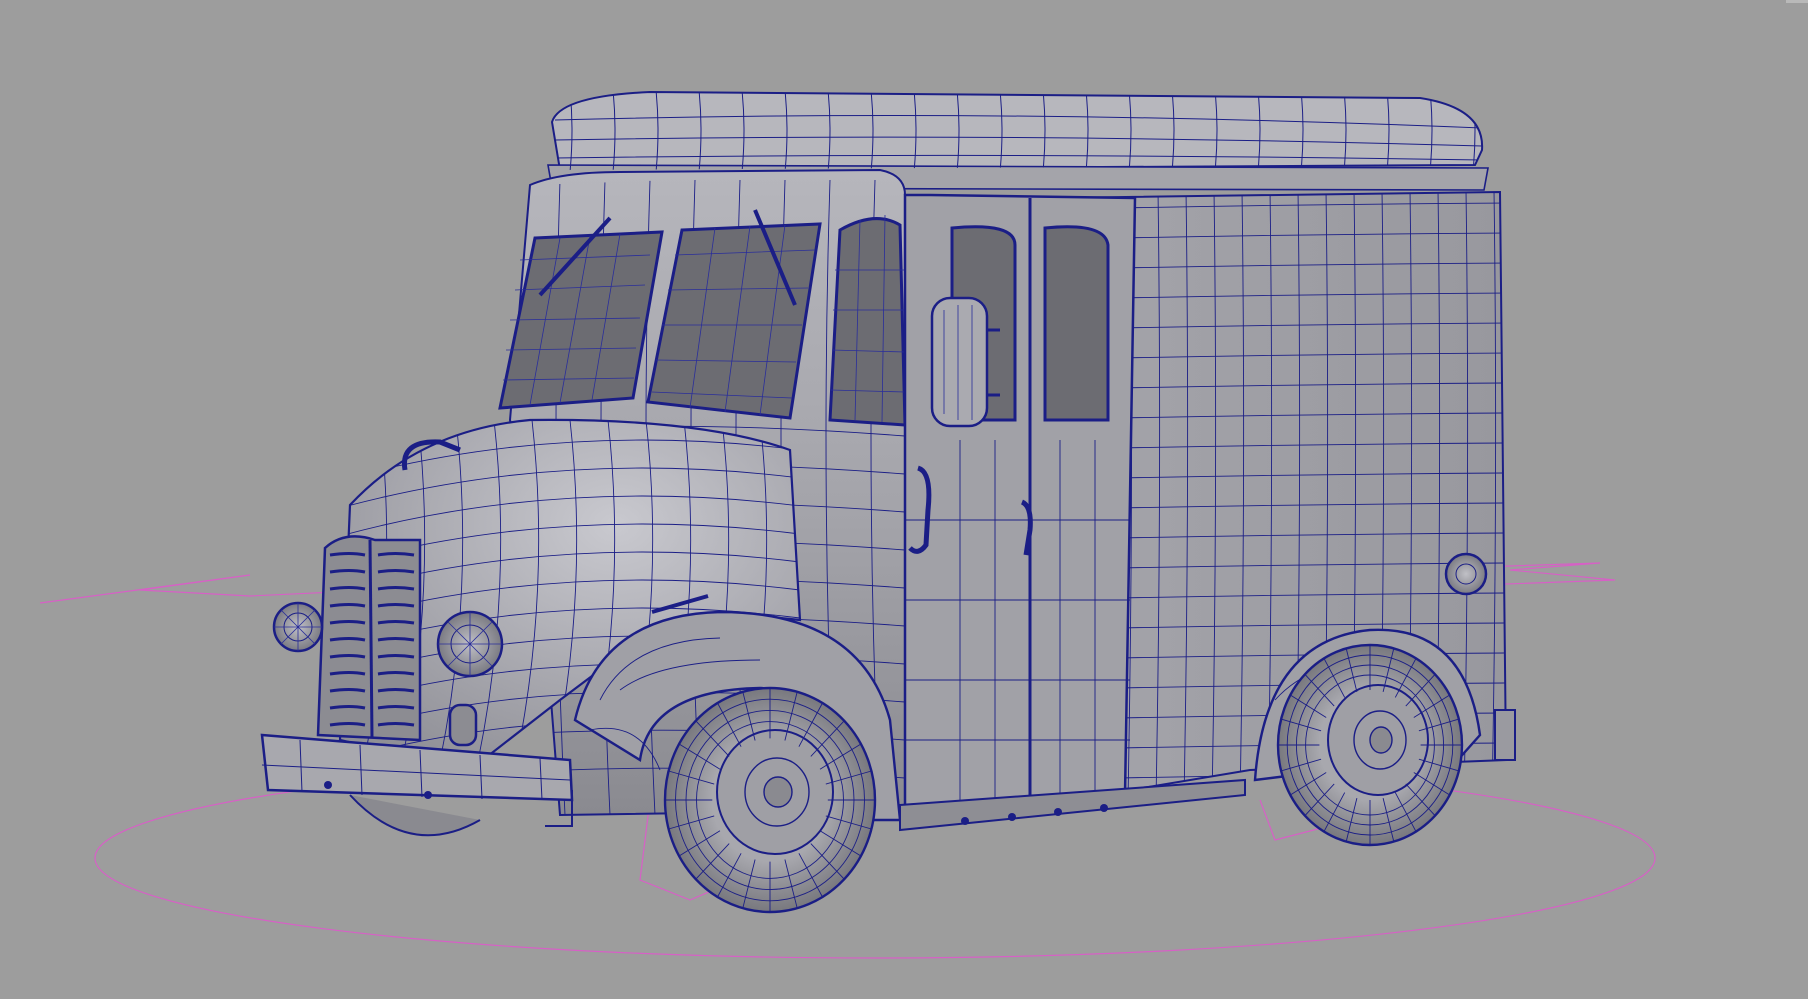 The width and height of the screenshot is (1808, 999). Describe the element at coordinates (1505, 735) in the screenshot. I see `rear-bumper` at that location.